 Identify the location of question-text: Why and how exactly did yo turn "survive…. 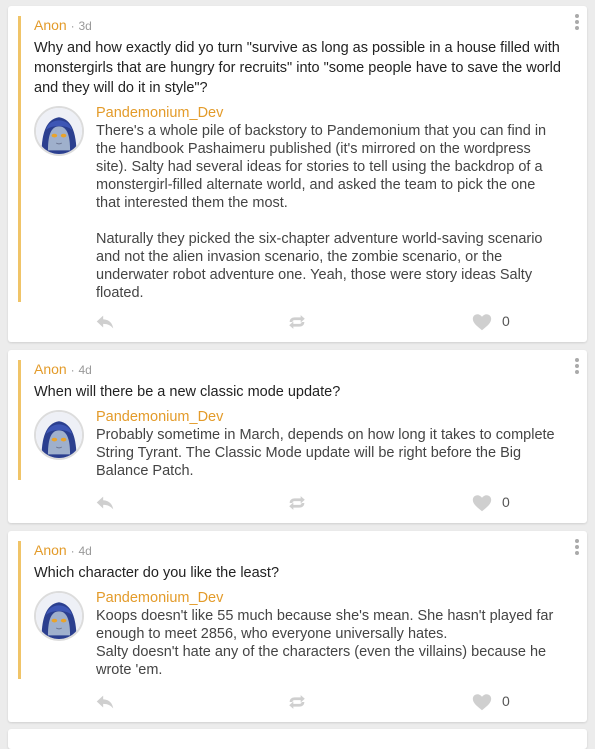
(297, 68).